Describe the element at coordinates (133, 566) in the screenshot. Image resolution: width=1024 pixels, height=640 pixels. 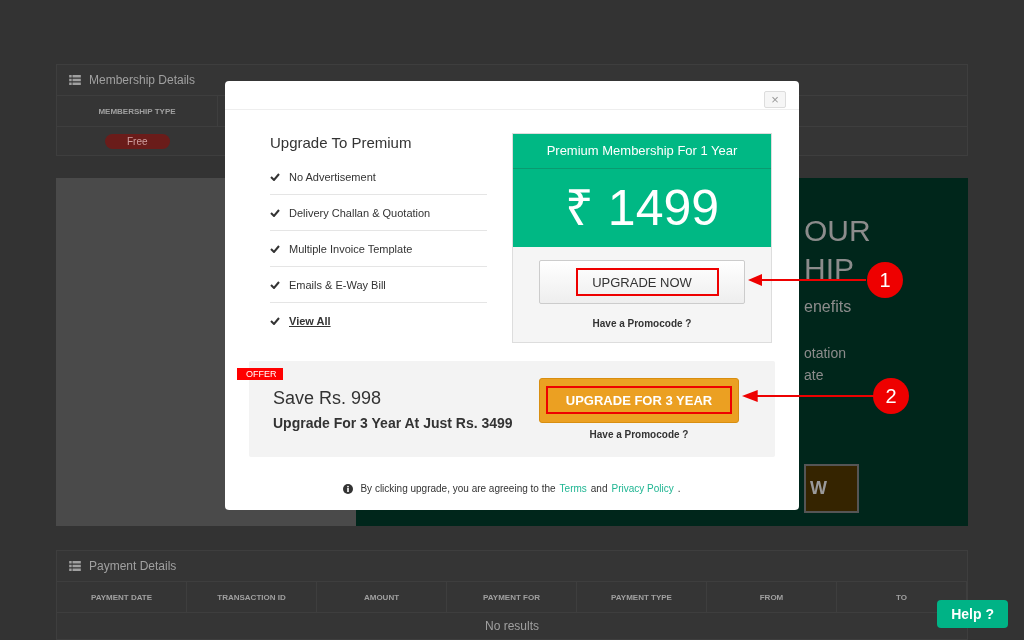
I see `panel-title: Payment Details` at that location.